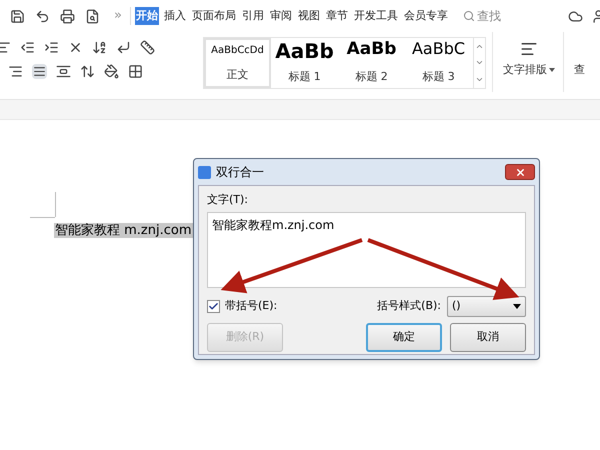 This screenshot has height=450, width=600. What do you see at coordinates (27, 47) in the screenshot?
I see `outdent-icon` at bounding box center [27, 47].